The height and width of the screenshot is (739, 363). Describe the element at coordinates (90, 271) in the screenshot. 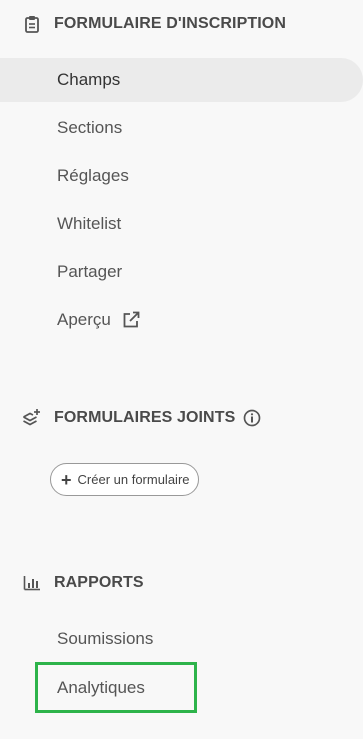

I see `nav-item-label: Partager` at that location.